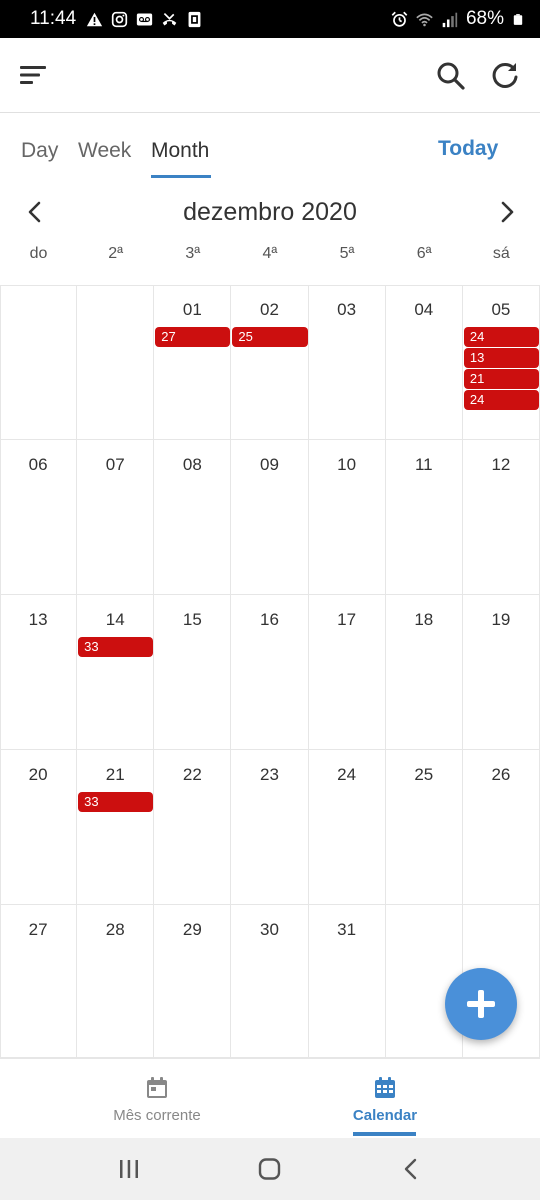  I want to click on tab-day: Day, so click(39, 151).